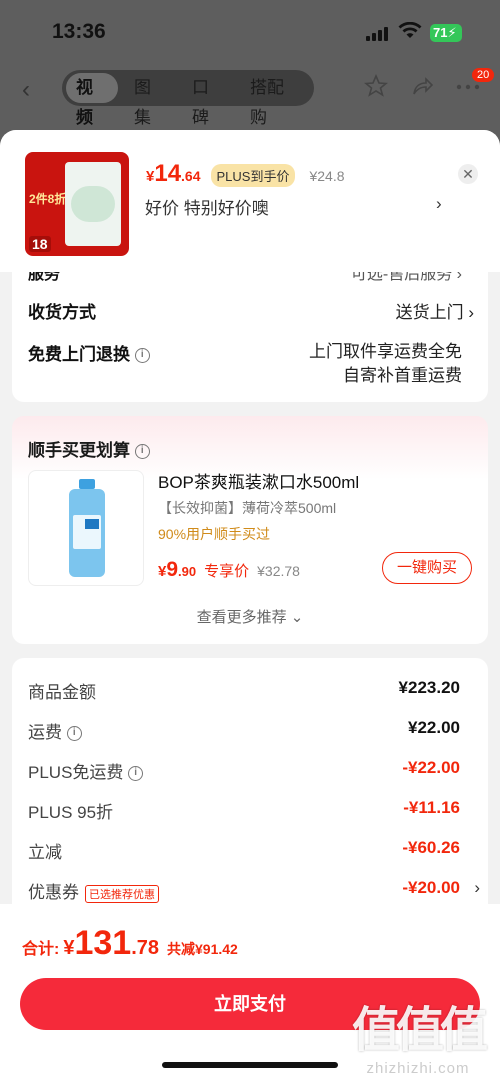  I want to click on return-line1: 上门取件享运费全免, so click(385, 351).